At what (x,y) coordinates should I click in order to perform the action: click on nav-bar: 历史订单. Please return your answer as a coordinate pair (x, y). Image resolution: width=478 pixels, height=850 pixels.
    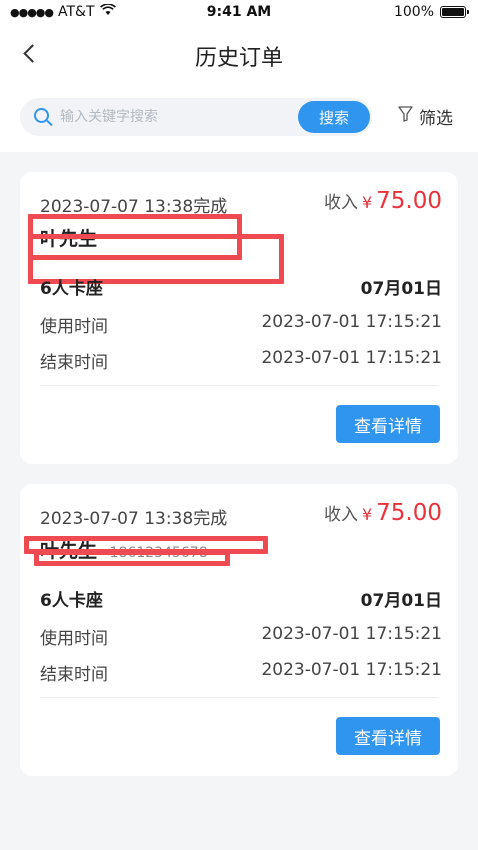
    Looking at the image, I should click on (239, 54).